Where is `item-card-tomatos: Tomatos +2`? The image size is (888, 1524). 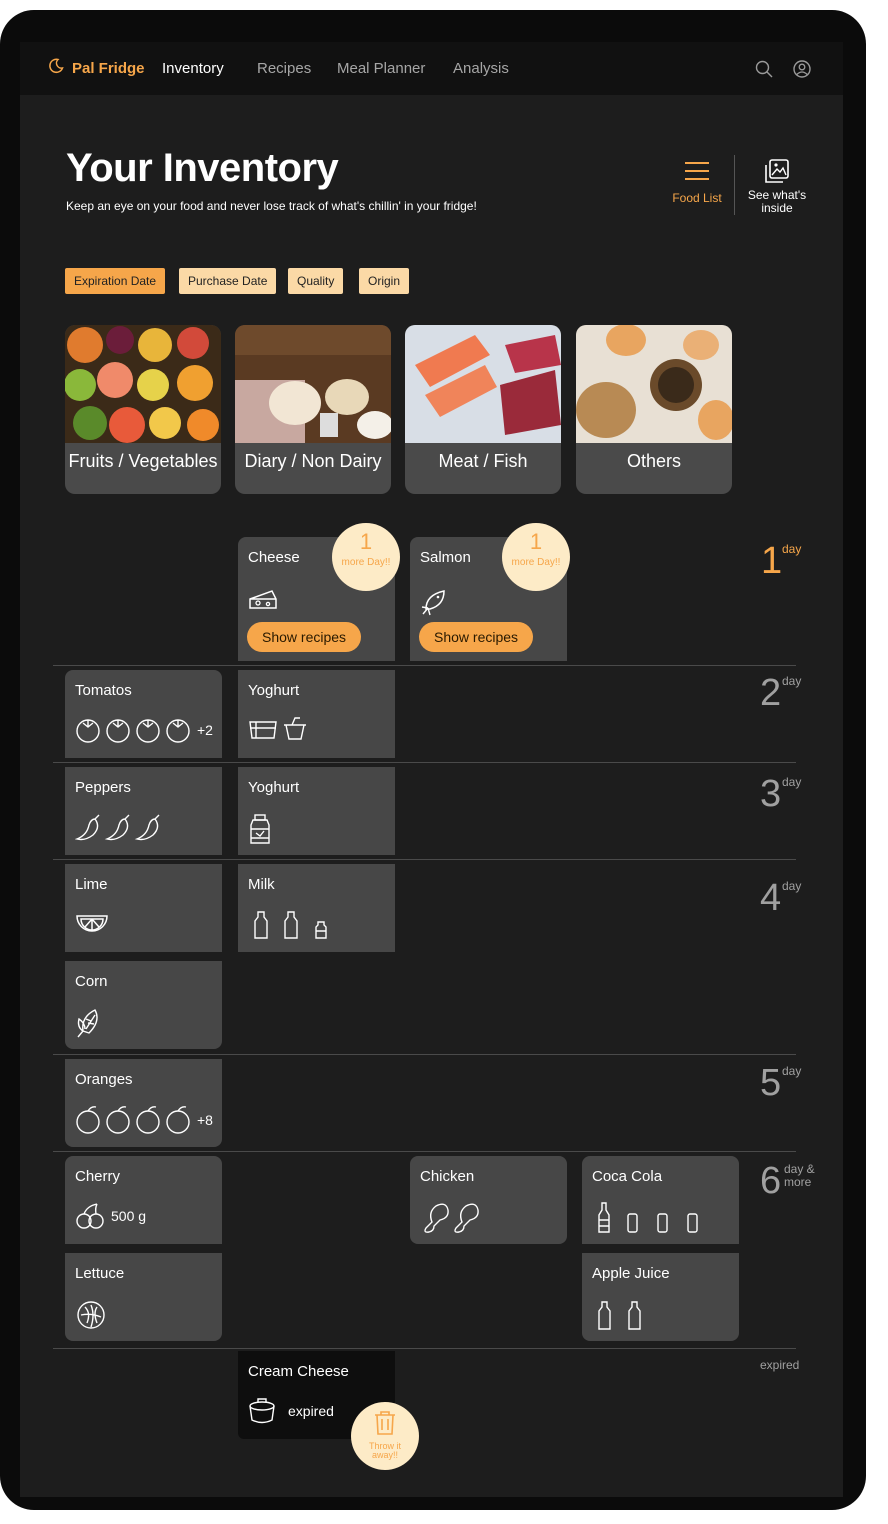
item-card-tomatos: Tomatos +2 is located at coordinates (143, 714).